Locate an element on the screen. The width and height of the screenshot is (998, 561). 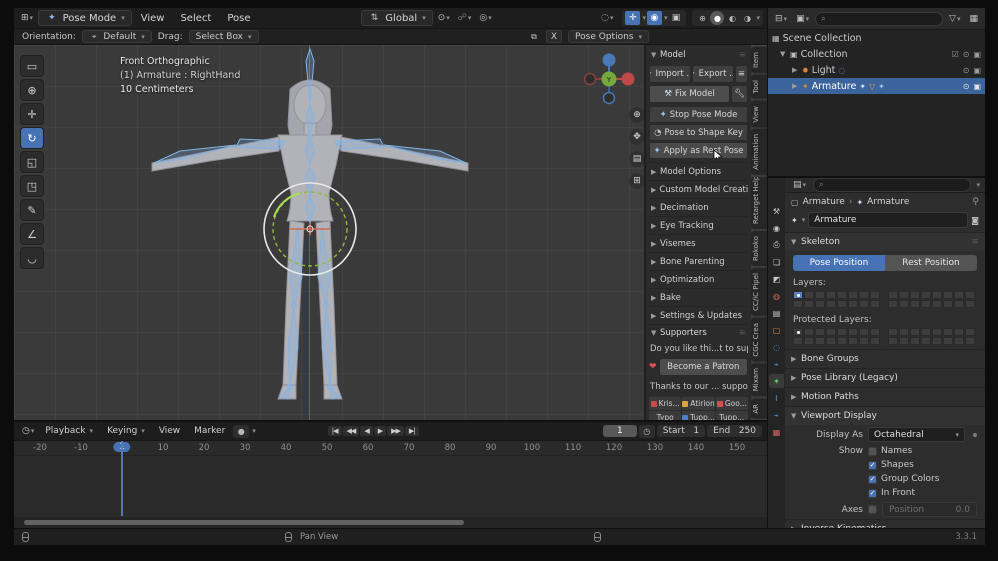
skeleton-section-header: ▼ Skeleton ≡ is located at coordinates (885, 242).